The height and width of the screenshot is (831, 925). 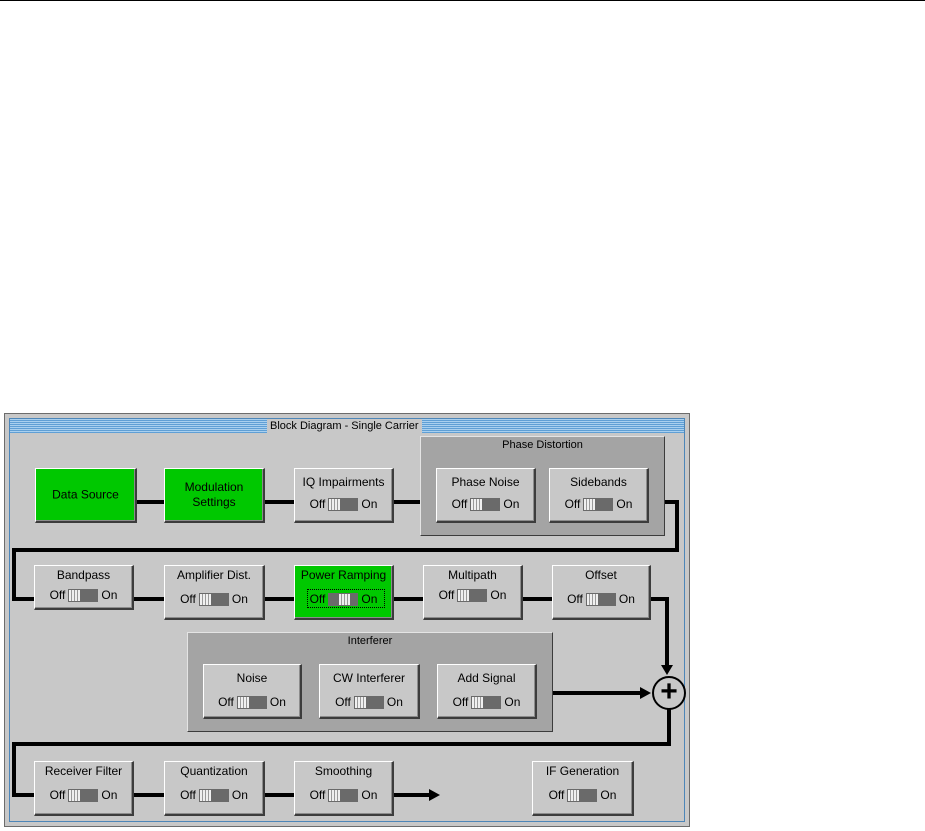 I want to click on amplifier-dist-block: Amplifier Dist. Off On, so click(x=214, y=592).